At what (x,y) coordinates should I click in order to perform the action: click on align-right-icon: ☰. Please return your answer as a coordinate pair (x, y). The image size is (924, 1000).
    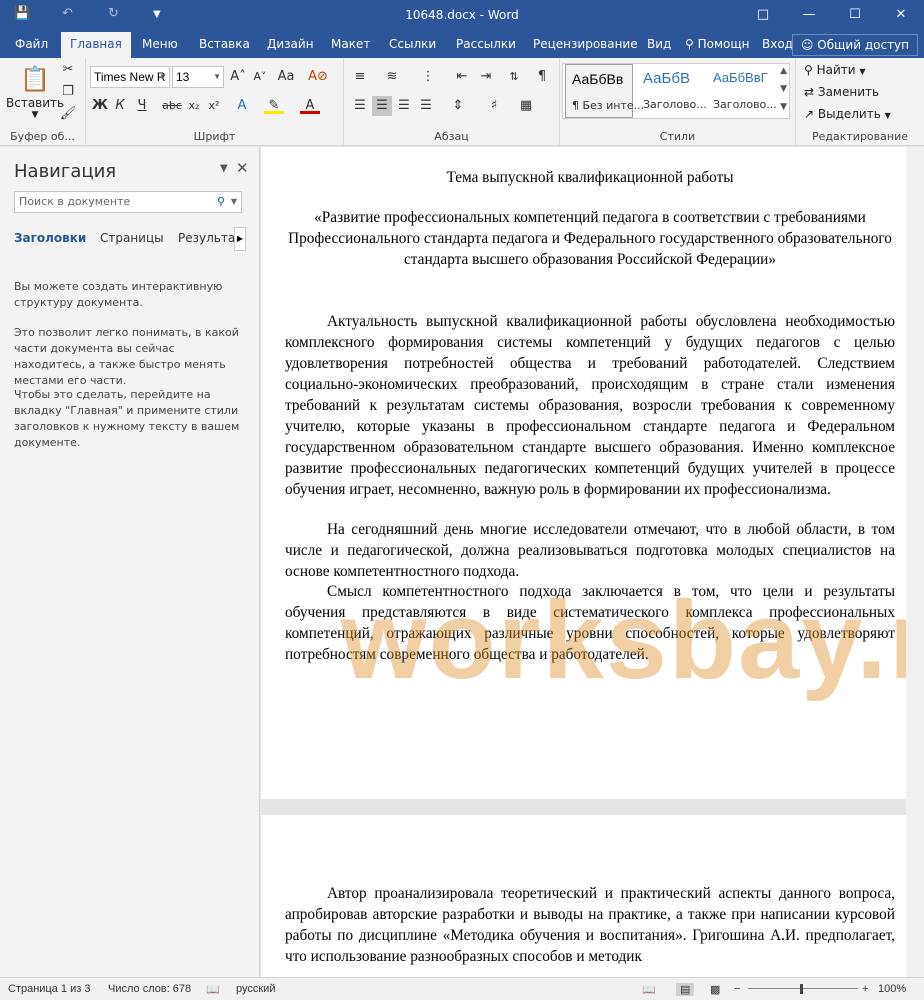
    Looking at the image, I should click on (404, 106).